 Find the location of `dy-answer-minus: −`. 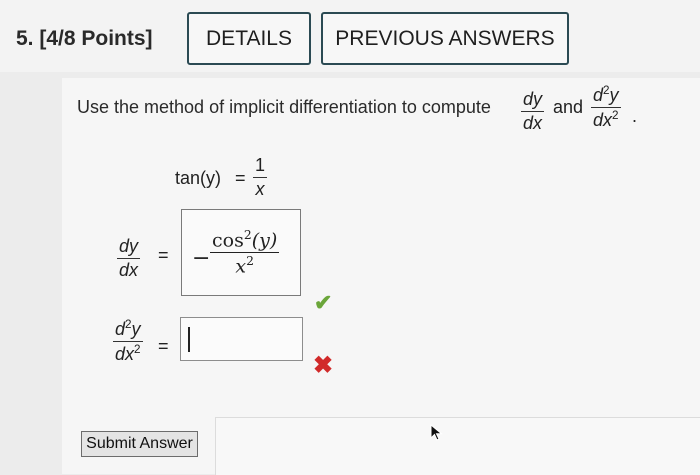

dy-answer-minus: − is located at coordinates (201, 258).